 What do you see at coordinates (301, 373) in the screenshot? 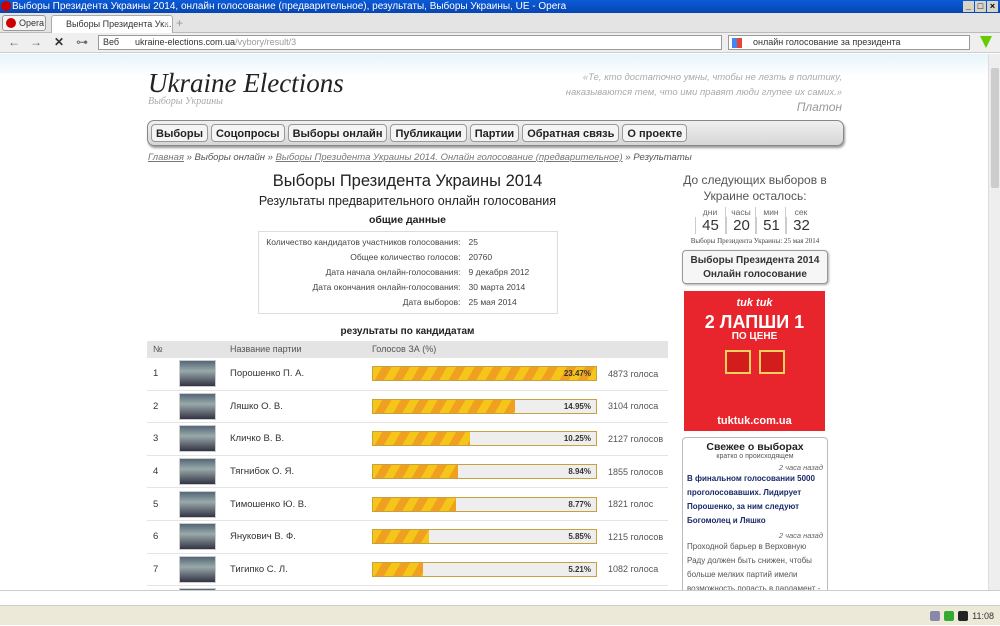
I see `candidate-name: Порошенко П. А.` at bounding box center [301, 373].